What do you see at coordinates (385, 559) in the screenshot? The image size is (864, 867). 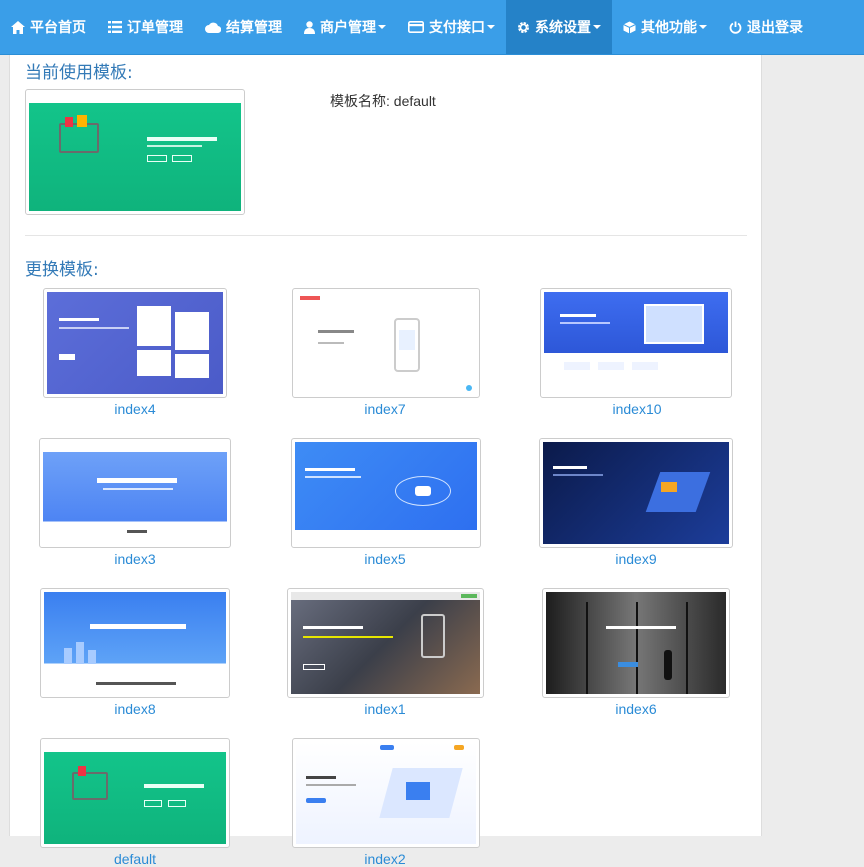 I see `template-link: index5` at bounding box center [385, 559].